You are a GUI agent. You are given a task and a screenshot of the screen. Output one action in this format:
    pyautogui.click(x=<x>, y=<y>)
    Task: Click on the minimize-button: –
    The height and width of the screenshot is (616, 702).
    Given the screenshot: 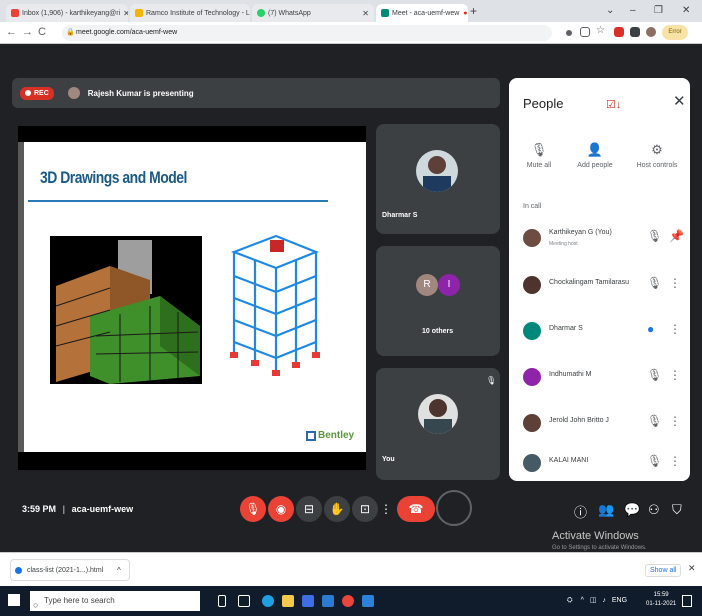 What is the action you would take?
    pyautogui.click(x=633, y=10)
    